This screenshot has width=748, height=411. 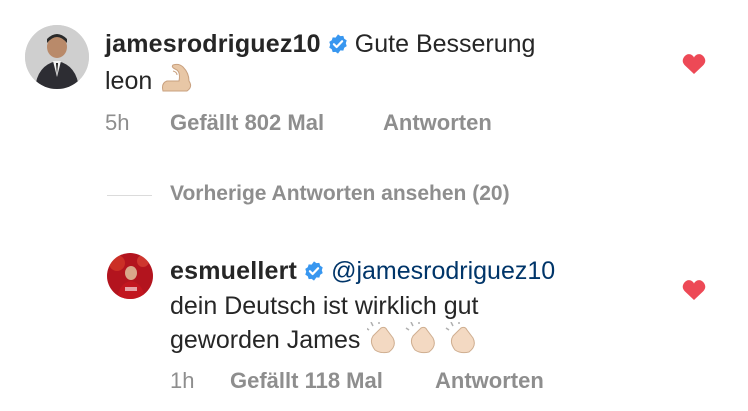 What do you see at coordinates (129, 195) in the screenshot?
I see `replies-divider` at bounding box center [129, 195].